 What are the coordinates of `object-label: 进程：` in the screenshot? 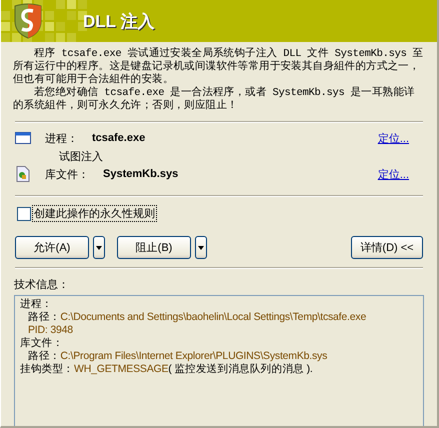 It's located at (61, 139).